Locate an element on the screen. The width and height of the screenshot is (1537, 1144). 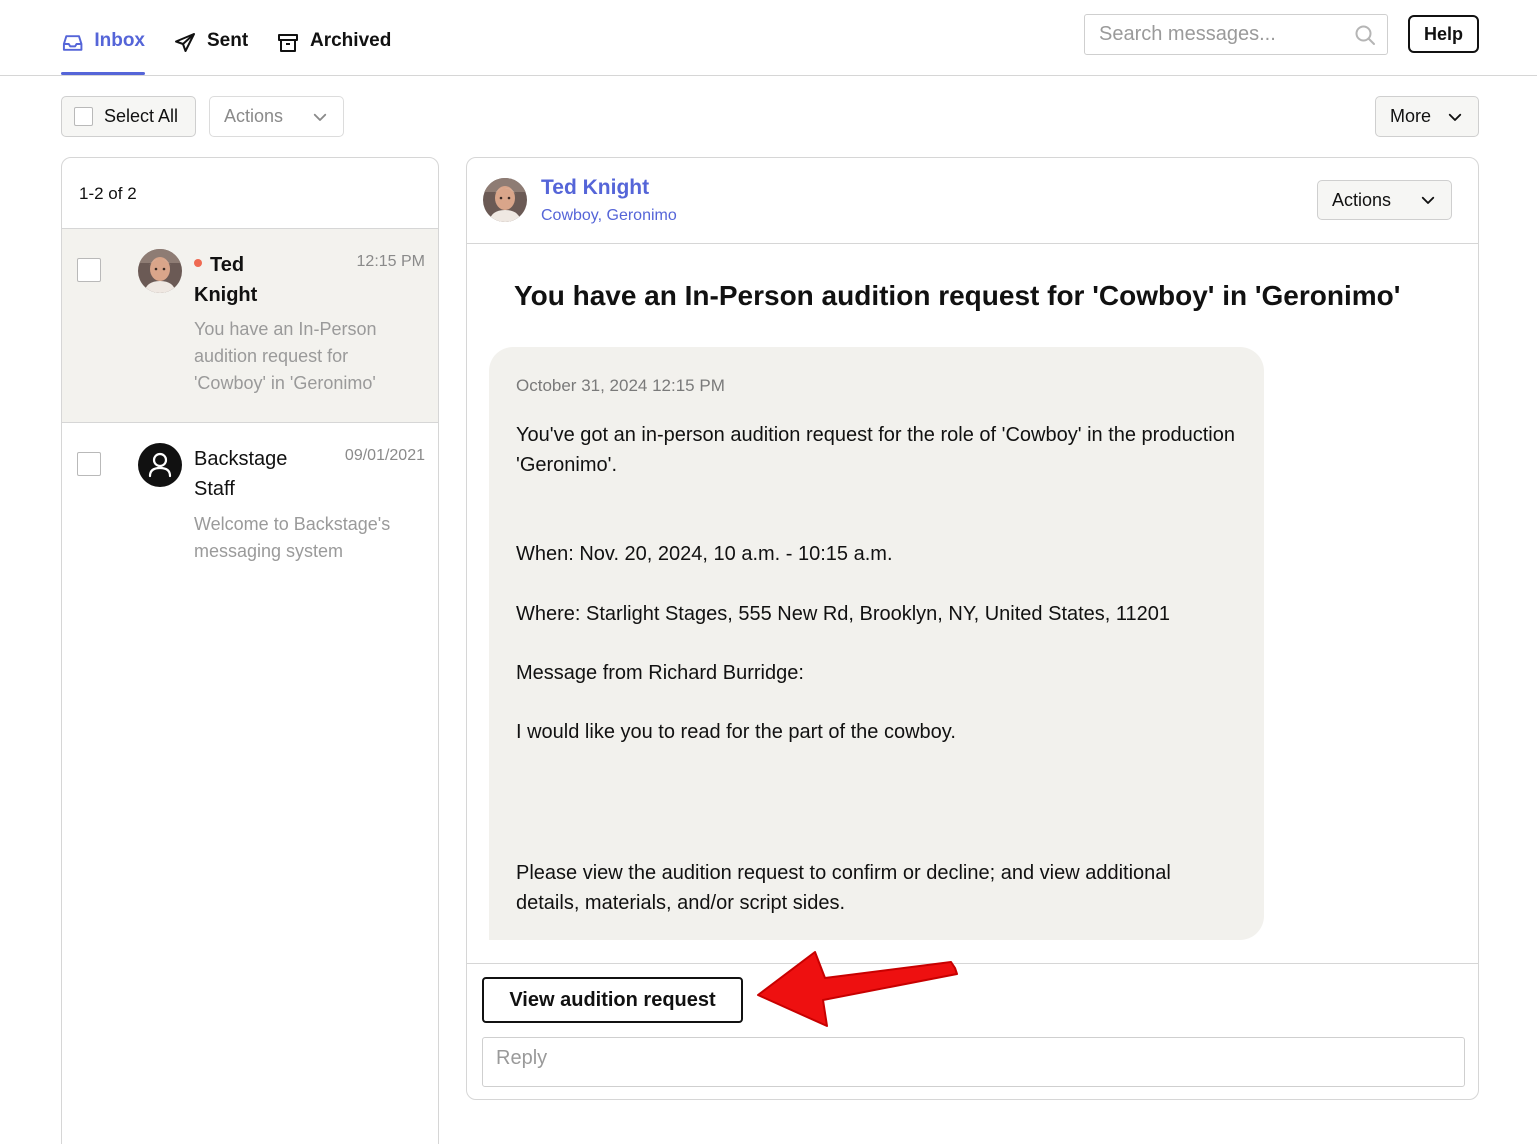
view-audition-request-button: View audition request is located at coordinates (612, 1000).